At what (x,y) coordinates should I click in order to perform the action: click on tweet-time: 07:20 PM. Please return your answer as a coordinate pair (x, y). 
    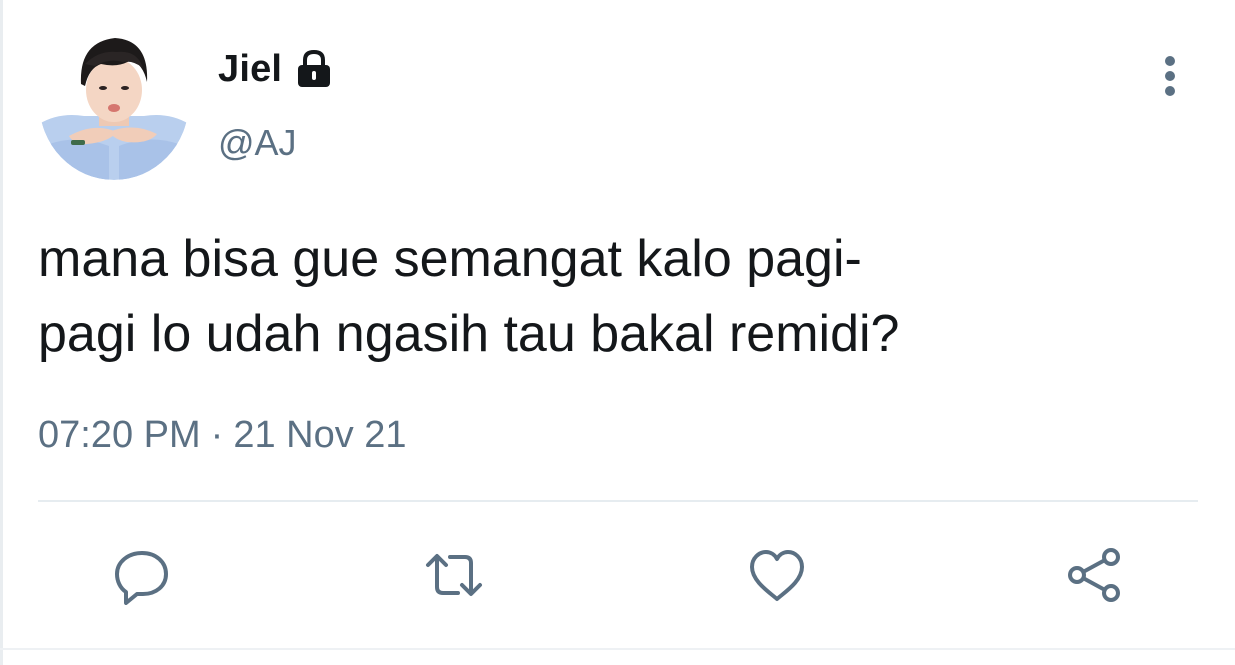
    Looking at the image, I should click on (119, 435).